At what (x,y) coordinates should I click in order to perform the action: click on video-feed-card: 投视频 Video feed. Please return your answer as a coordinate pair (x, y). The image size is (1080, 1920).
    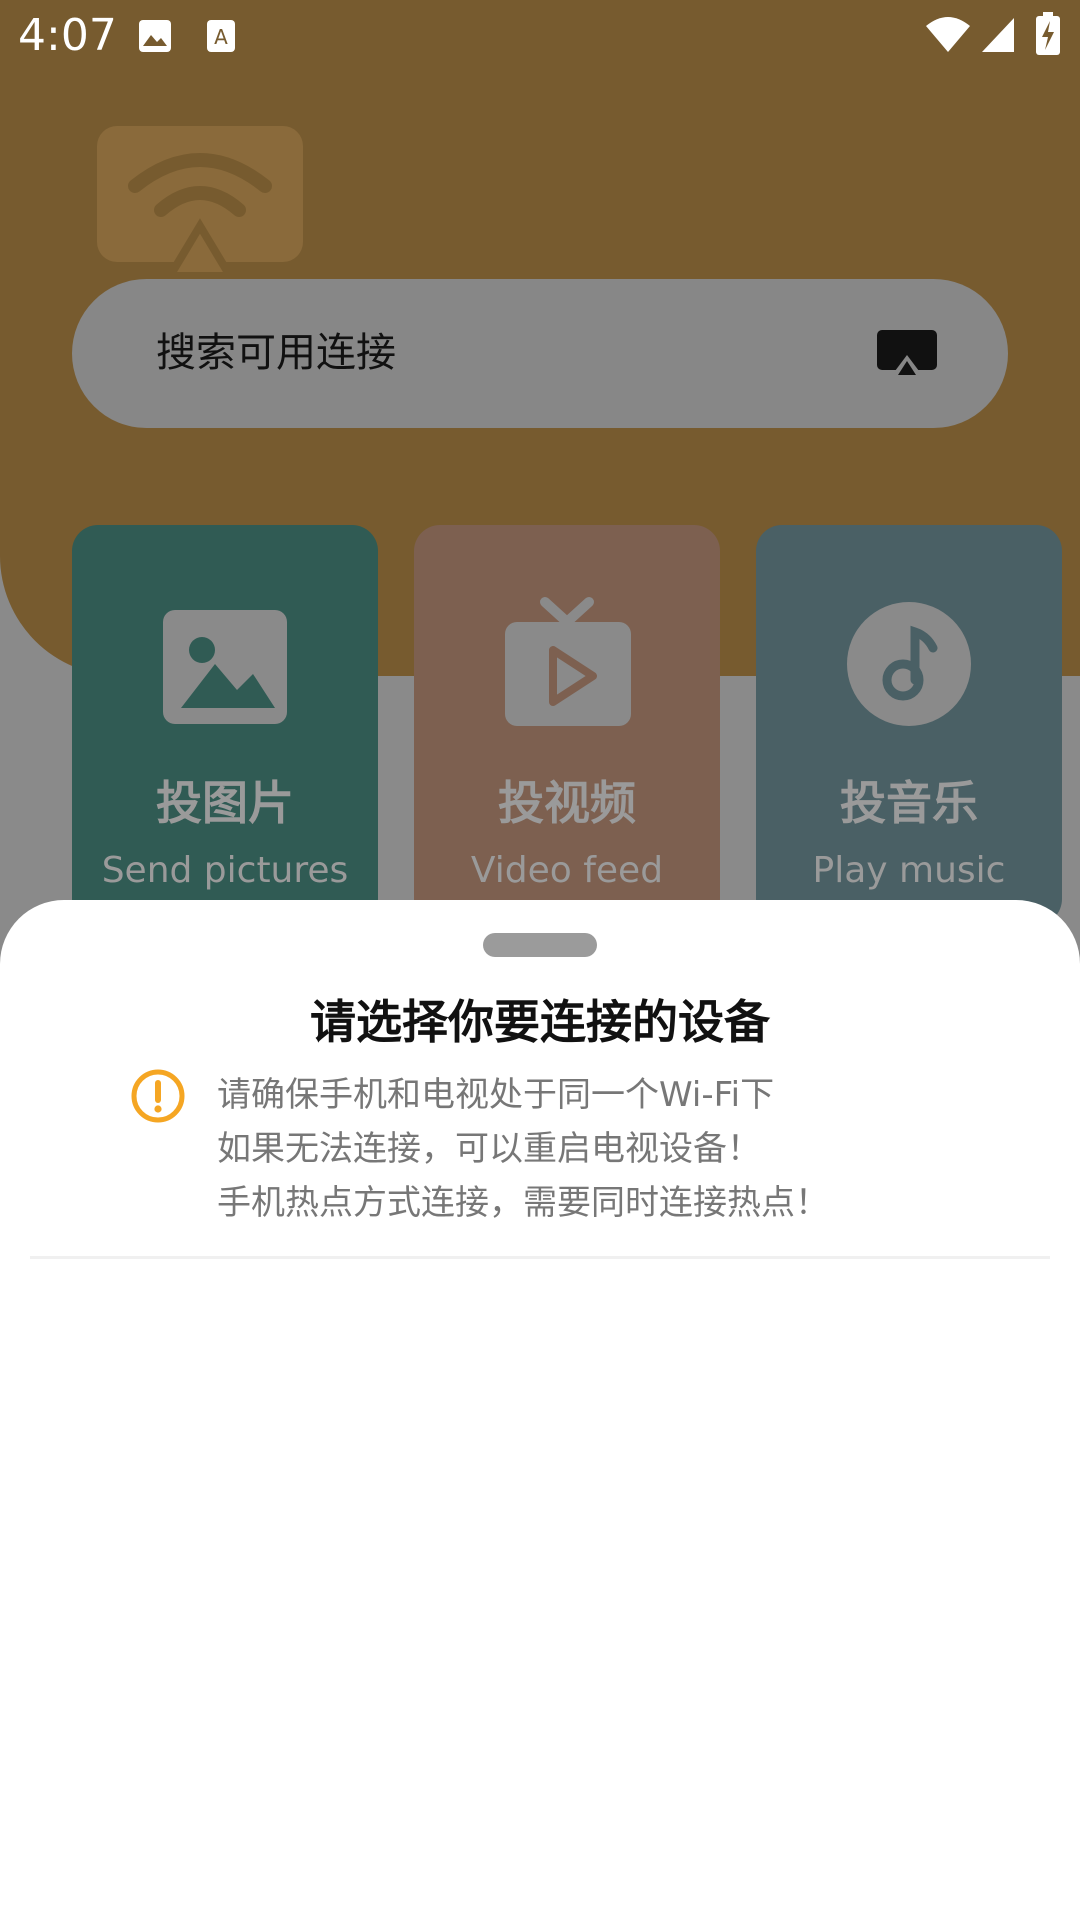
    Looking at the image, I should click on (567, 725).